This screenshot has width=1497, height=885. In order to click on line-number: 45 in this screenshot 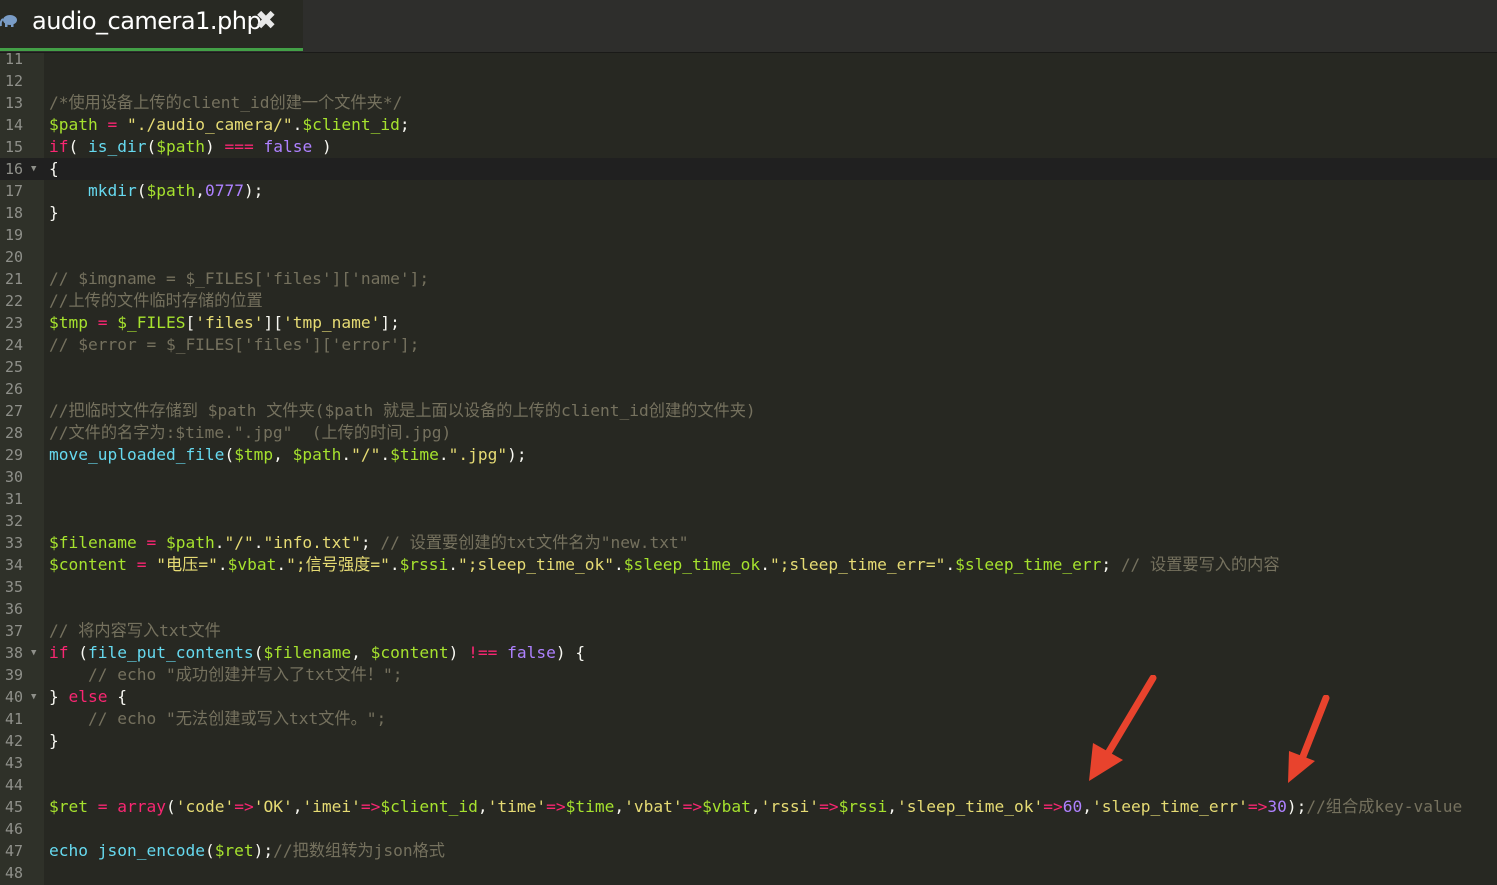, I will do `click(14, 807)`.